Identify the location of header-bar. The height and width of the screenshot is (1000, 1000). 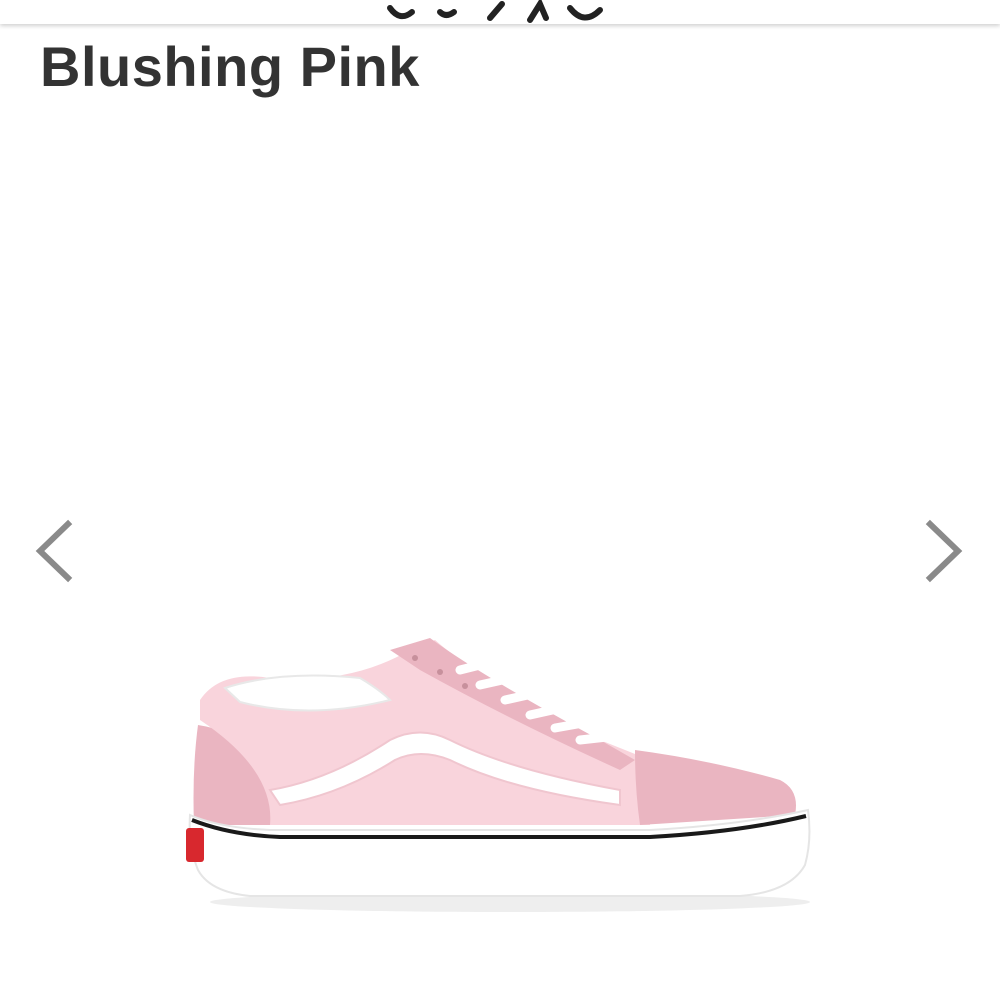
(500, 12).